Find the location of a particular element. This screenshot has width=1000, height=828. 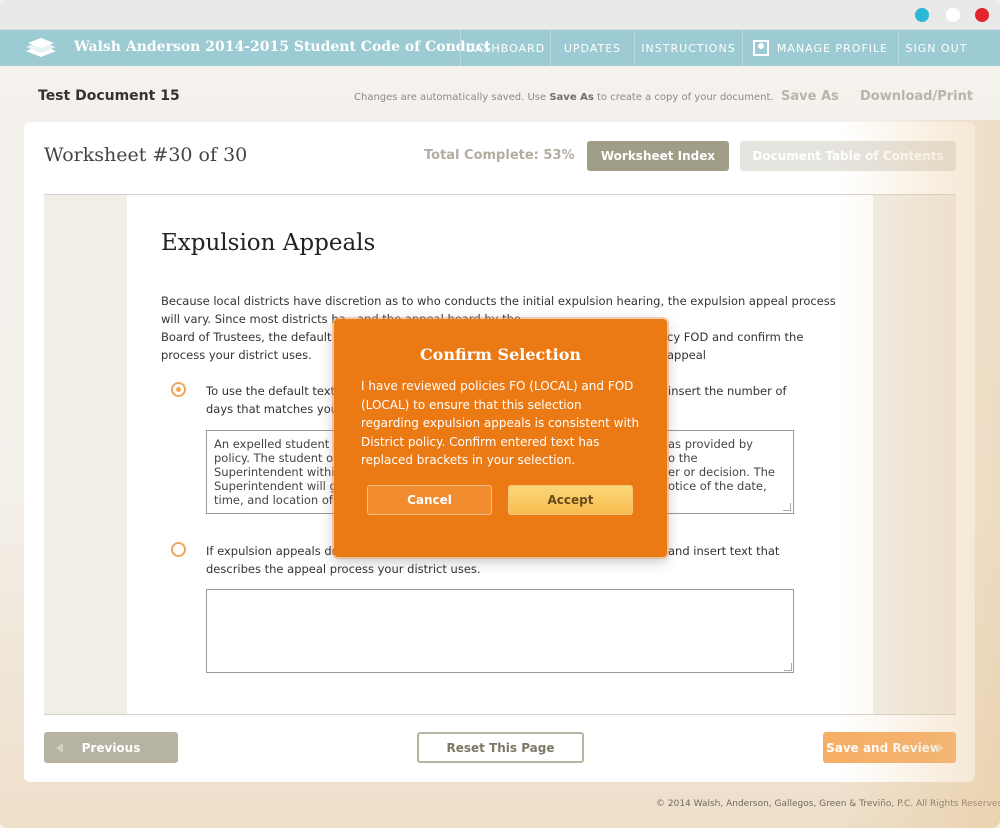

worksheet-index-button: Worksheet Index is located at coordinates (658, 156).